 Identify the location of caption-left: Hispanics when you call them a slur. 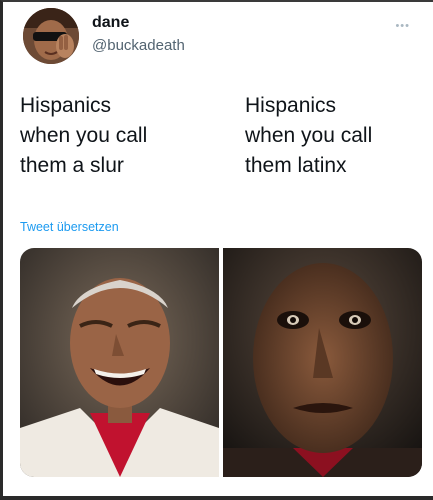
(84, 135).